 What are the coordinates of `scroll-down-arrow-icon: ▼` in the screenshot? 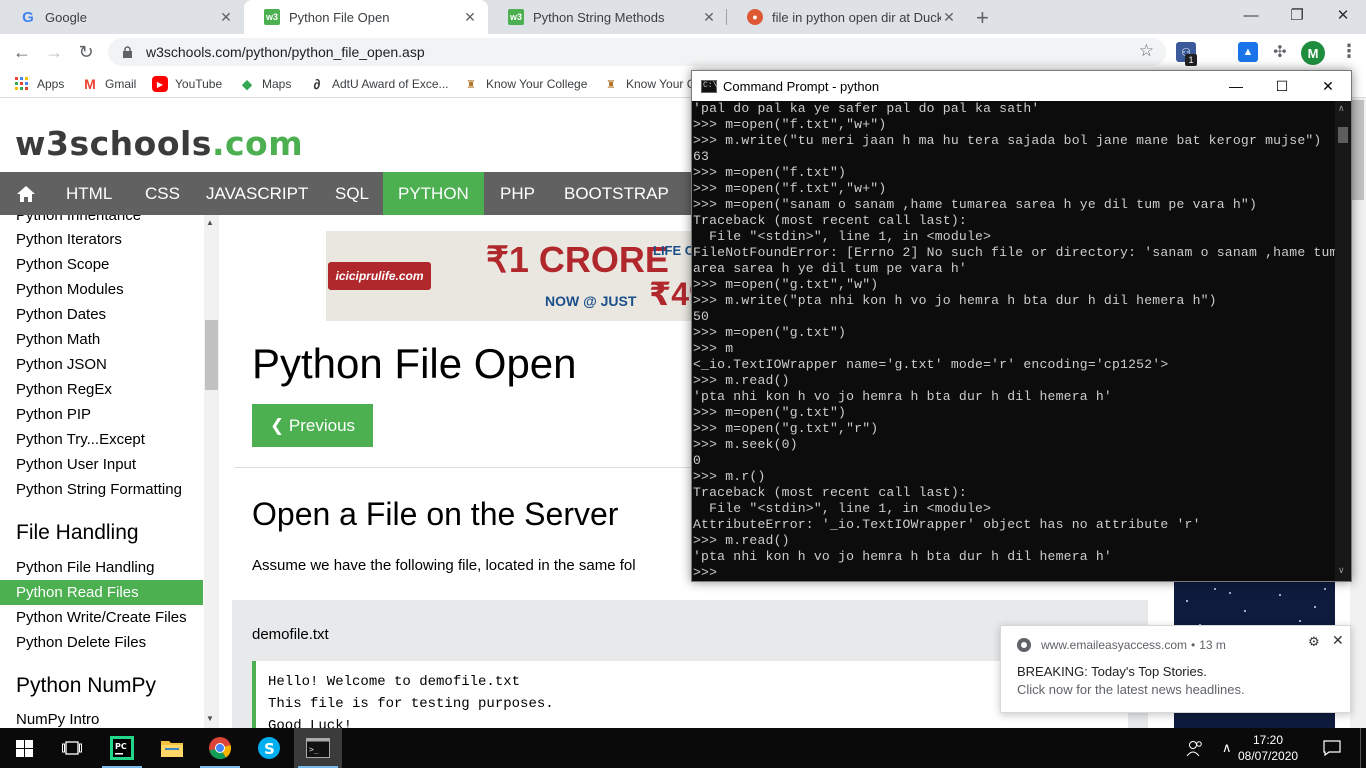 It's located at (210, 718).